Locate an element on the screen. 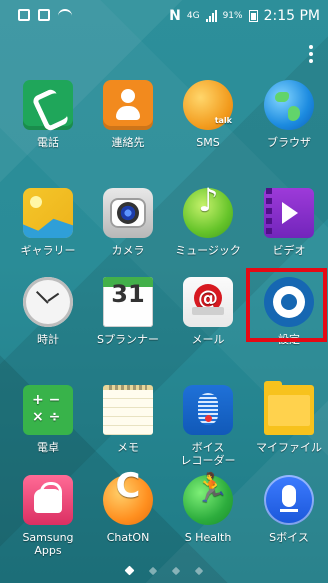 The image size is (328, 583). s-voice-icon is located at coordinates (289, 500).